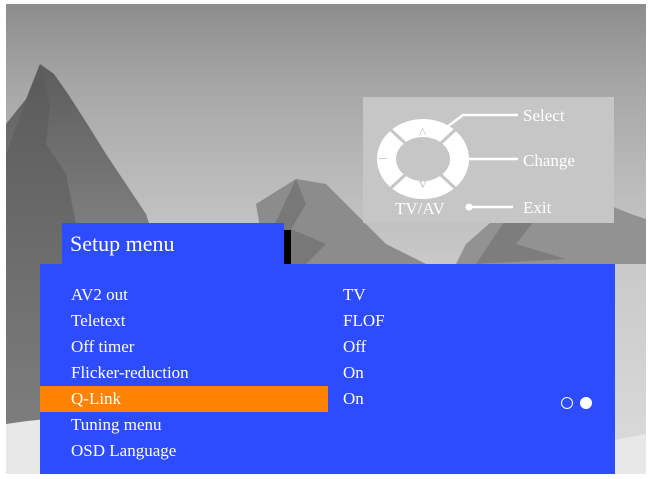  What do you see at coordinates (488, 160) in the screenshot?
I see `remote-guide-panel: ^ v − + TV/AV Select Change Exit` at bounding box center [488, 160].